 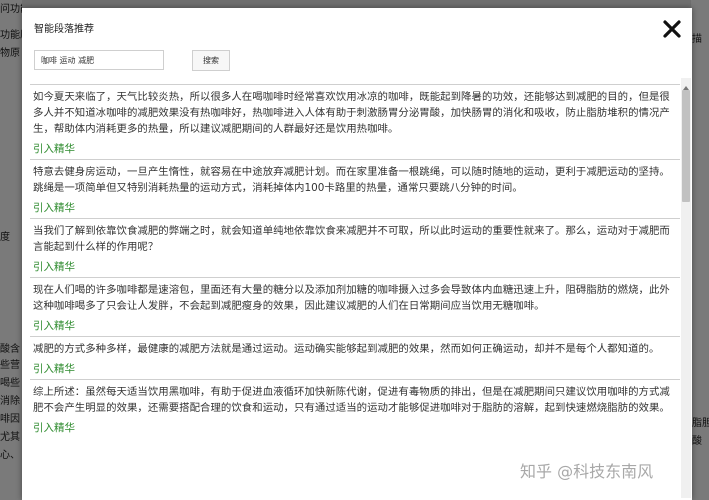 I want to click on search-button: 搜索, so click(x=211, y=60).